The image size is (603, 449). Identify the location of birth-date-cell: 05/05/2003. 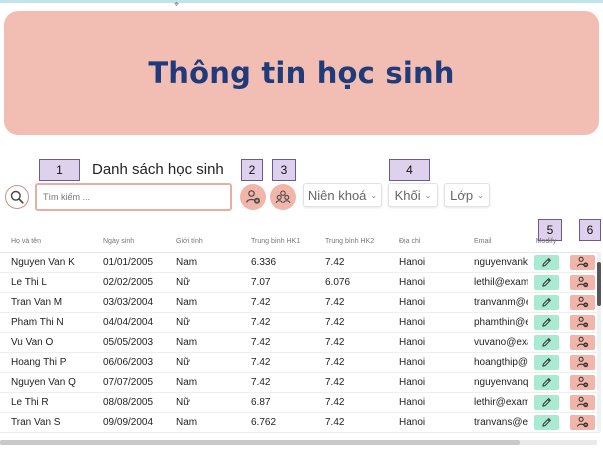
(128, 342).